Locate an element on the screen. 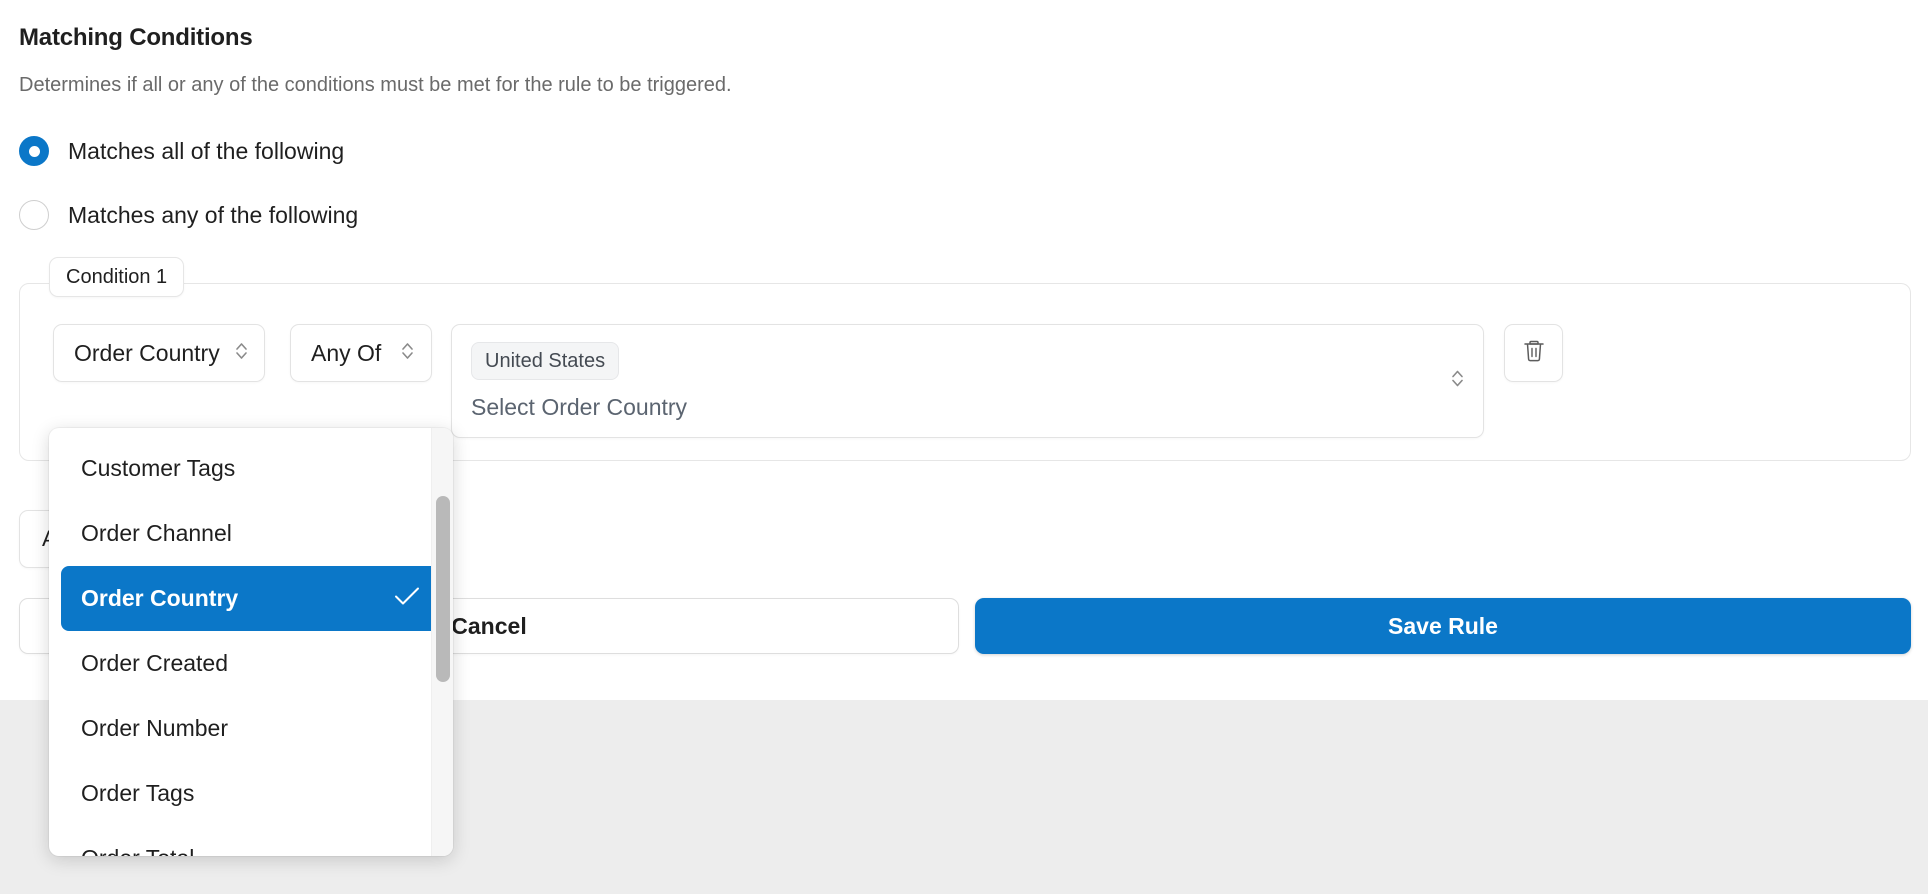 The height and width of the screenshot is (894, 1928). condition-field-value: Order Country is located at coordinates (147, 352).